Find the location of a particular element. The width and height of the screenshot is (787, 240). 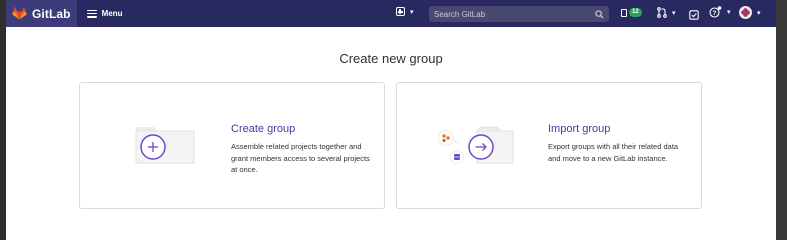

help-icon: ? is located at coordinates (715, 12).